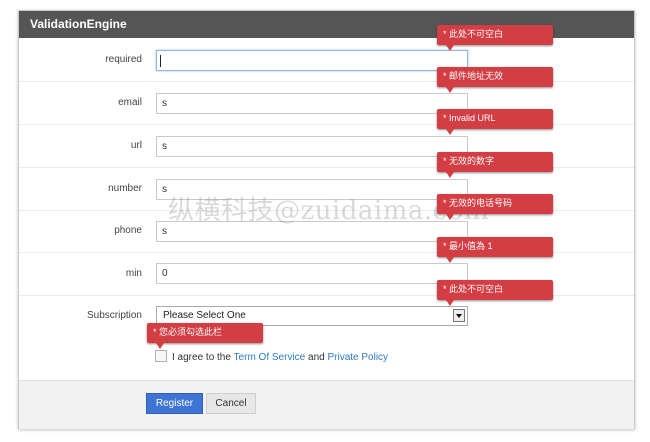 This screenshot has height=442, width=650. Describe the element at coordinates (312, 103) in the screenshot. I see `email-input` at that location.